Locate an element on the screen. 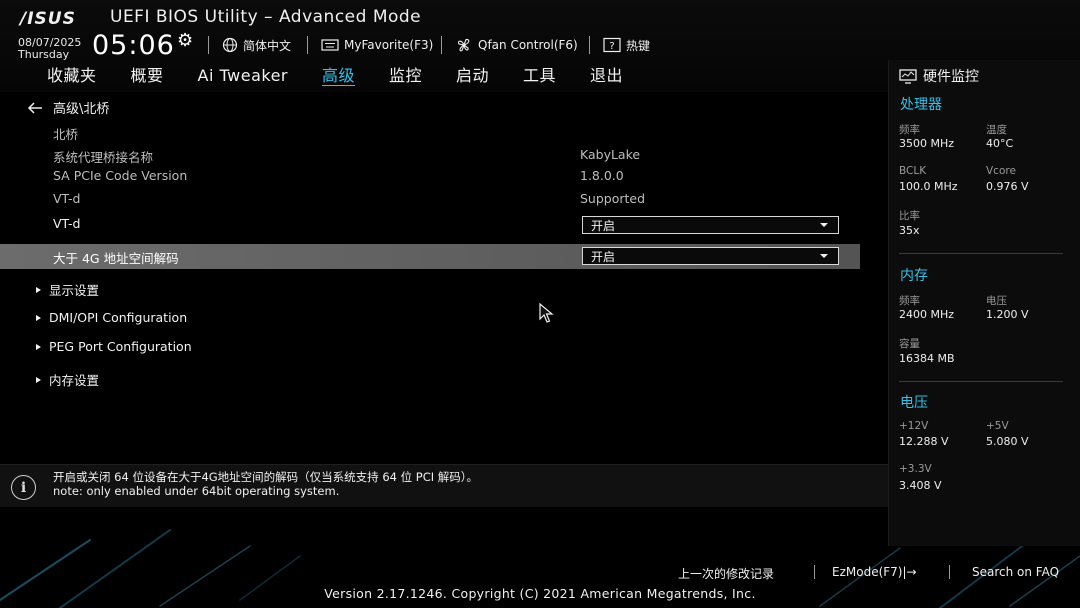 The image size is (1080, 608). vtd-dropdown-value: 开启 is located at coordinates (603, 225).